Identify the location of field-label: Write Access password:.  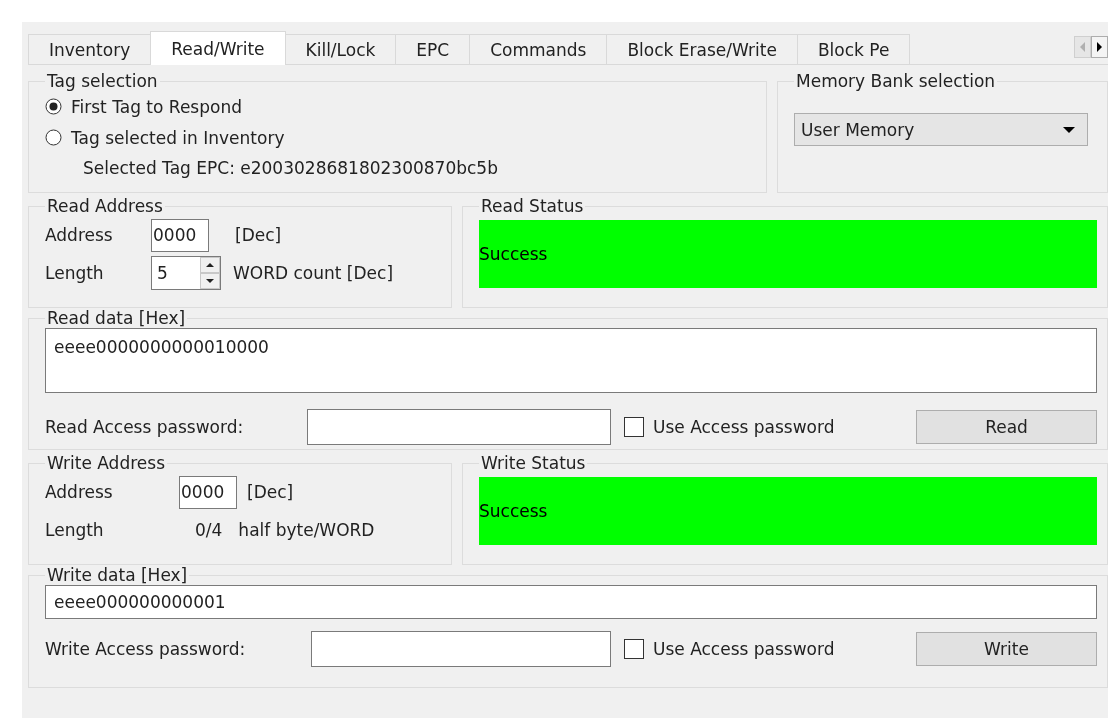
(146, 649).